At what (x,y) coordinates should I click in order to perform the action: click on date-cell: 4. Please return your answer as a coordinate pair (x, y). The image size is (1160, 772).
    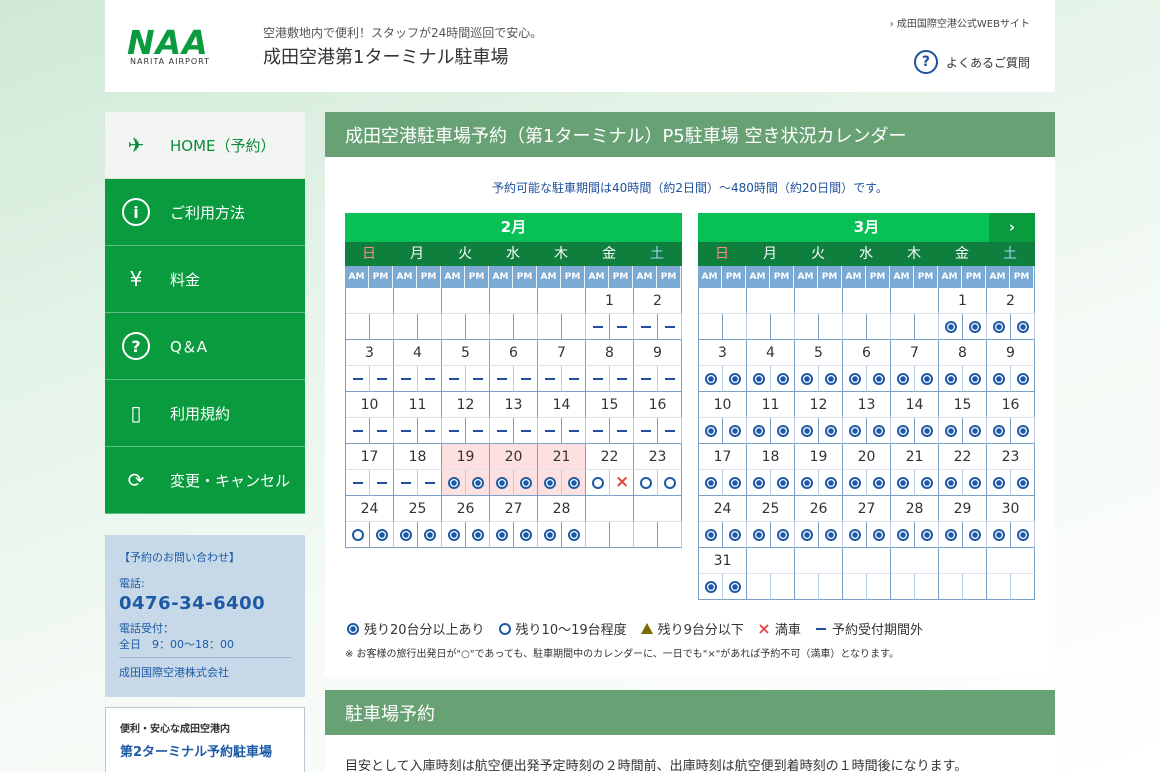
    Looking at the image, I should click on (771, 353).